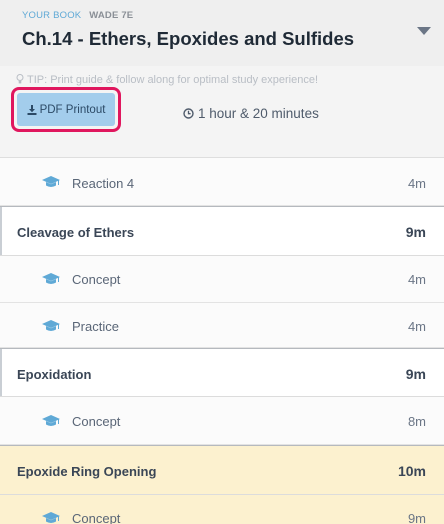  Describe the element at coordinates (111, 15) in the screenshot. I see `book-name: WADE 7E` at that location.